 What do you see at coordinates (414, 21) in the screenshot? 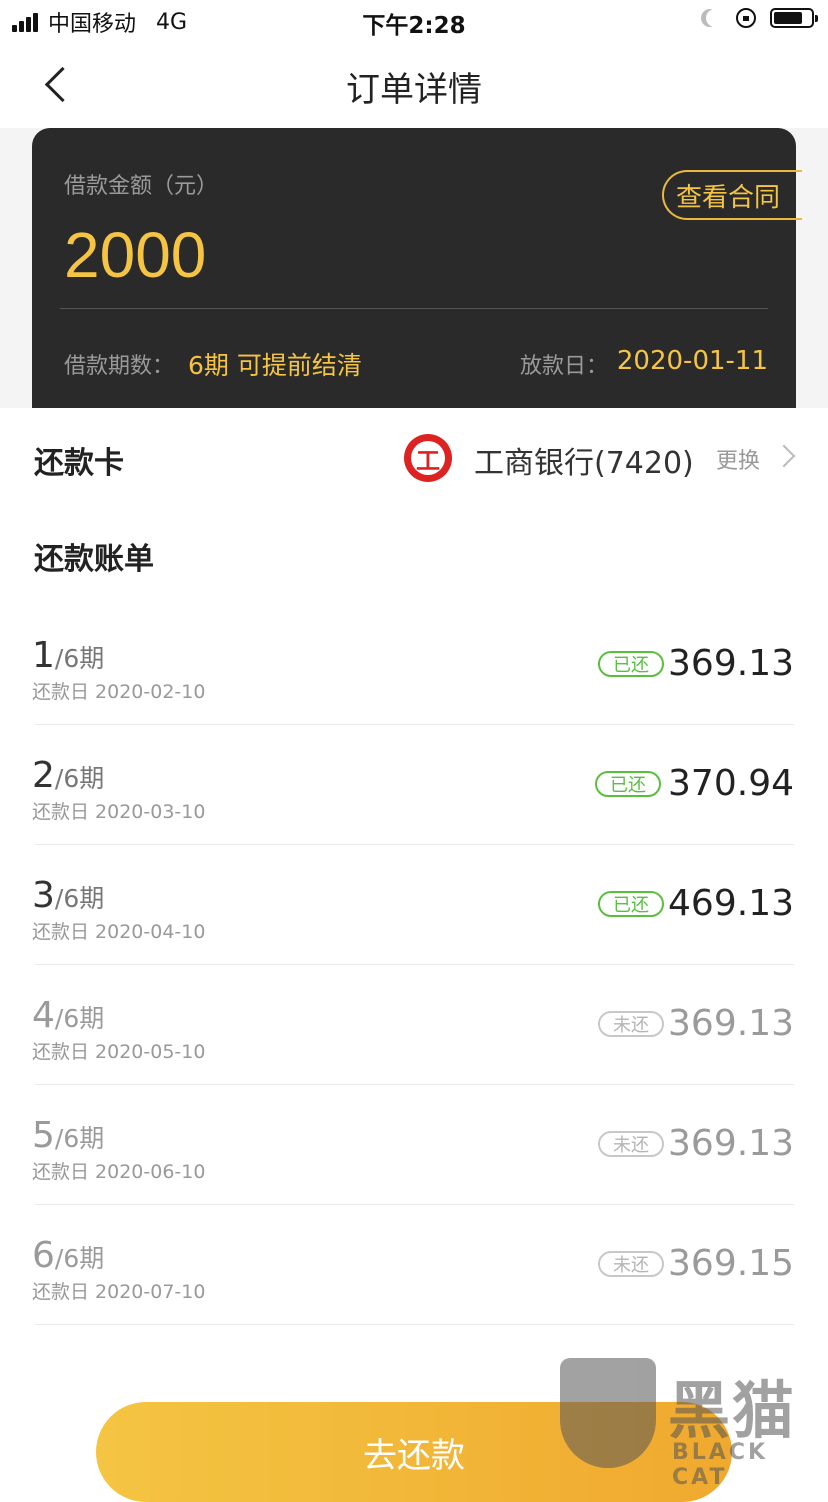
I see `status-bar: 中国移动 4G 下午2:28` at bounding box center [414, 21].